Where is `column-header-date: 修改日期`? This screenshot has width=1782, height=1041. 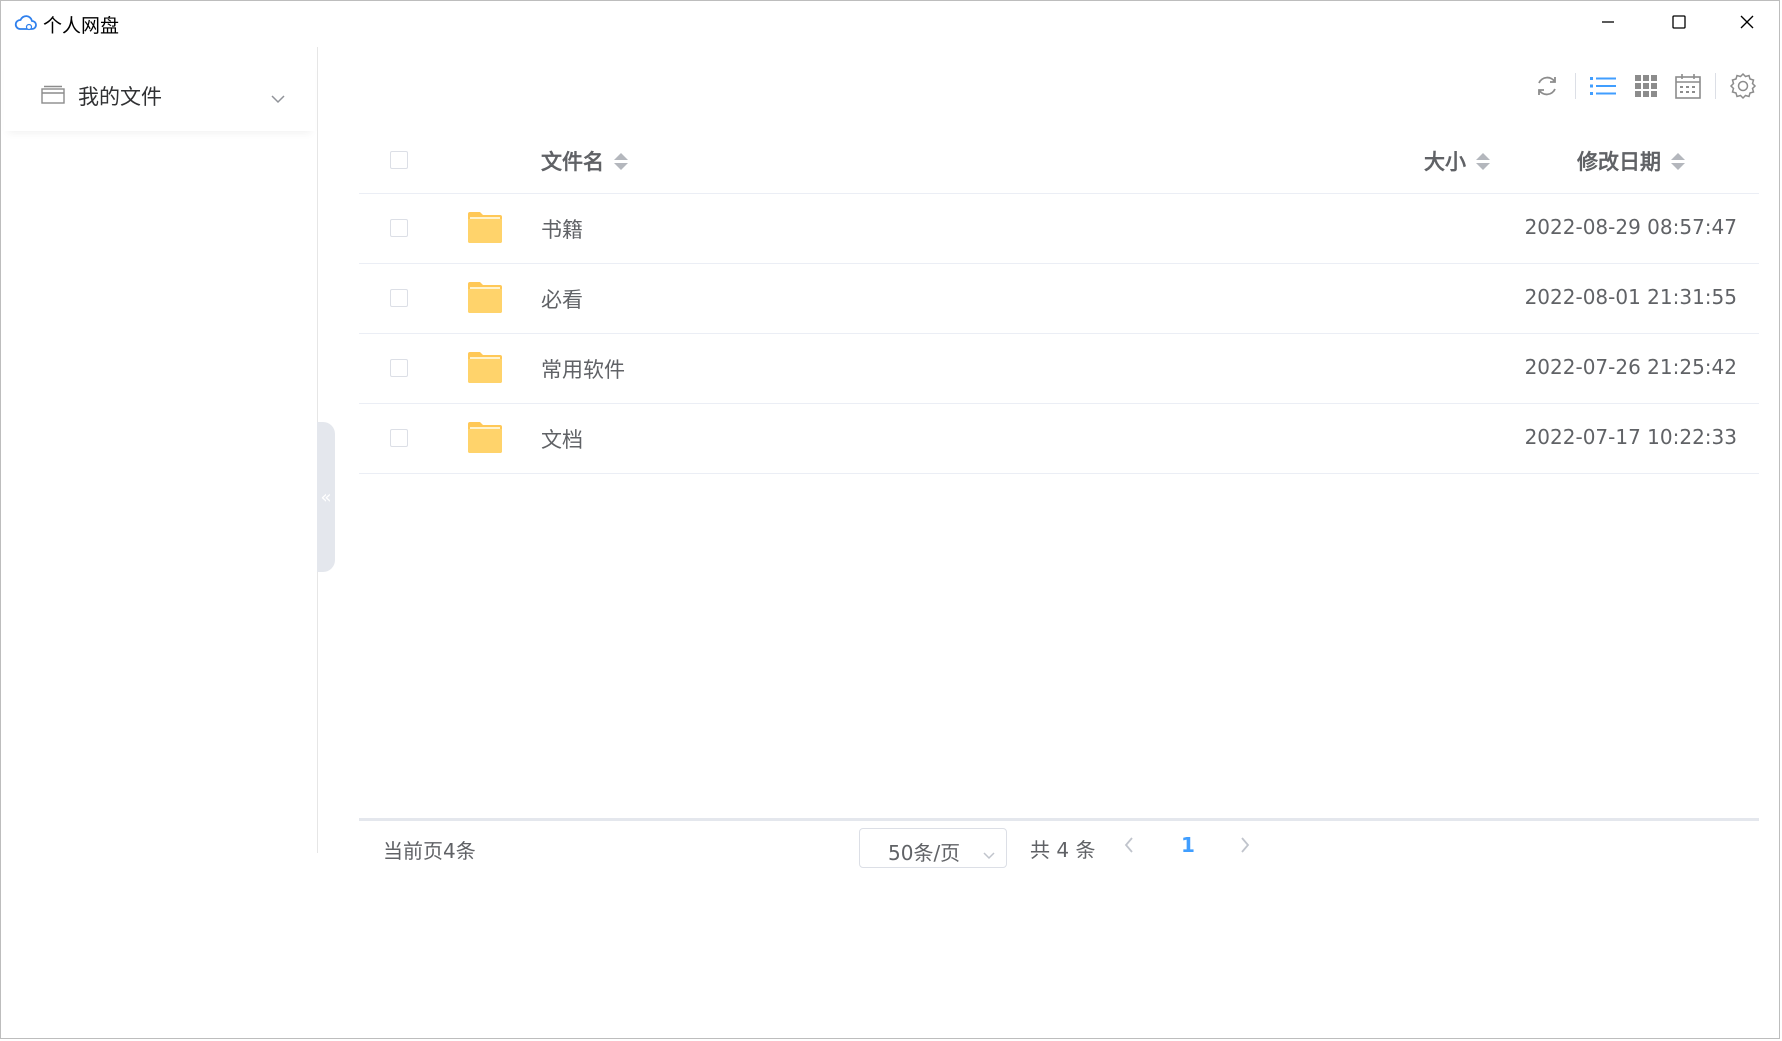
column-header-date: 修改日期 is located at coordinates (1631, 161).